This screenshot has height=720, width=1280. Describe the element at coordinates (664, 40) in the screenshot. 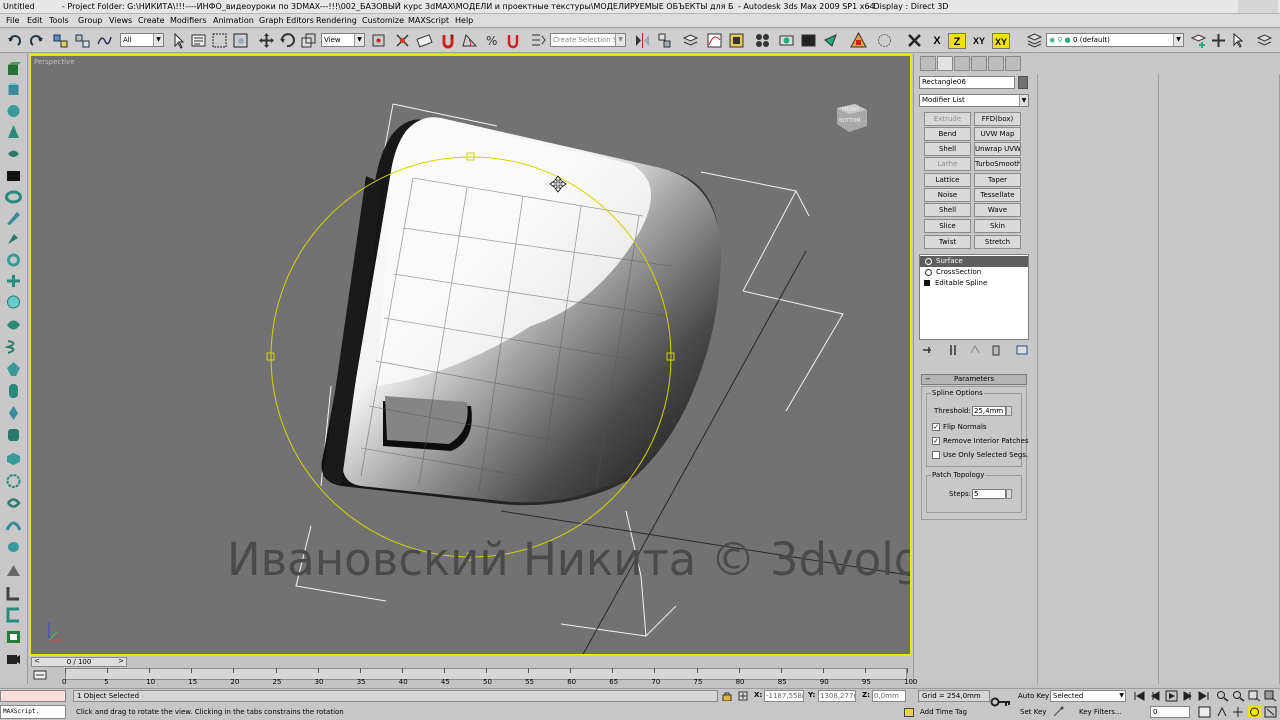

I see `align-icon` at that location.